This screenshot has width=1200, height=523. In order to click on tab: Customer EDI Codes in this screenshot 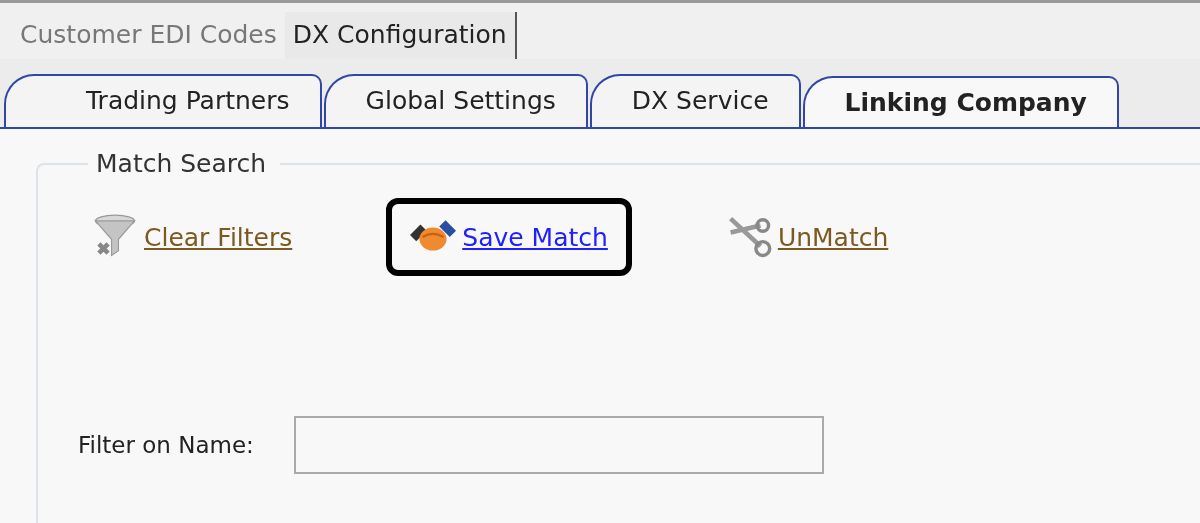, I will do `click(148, 35)`.